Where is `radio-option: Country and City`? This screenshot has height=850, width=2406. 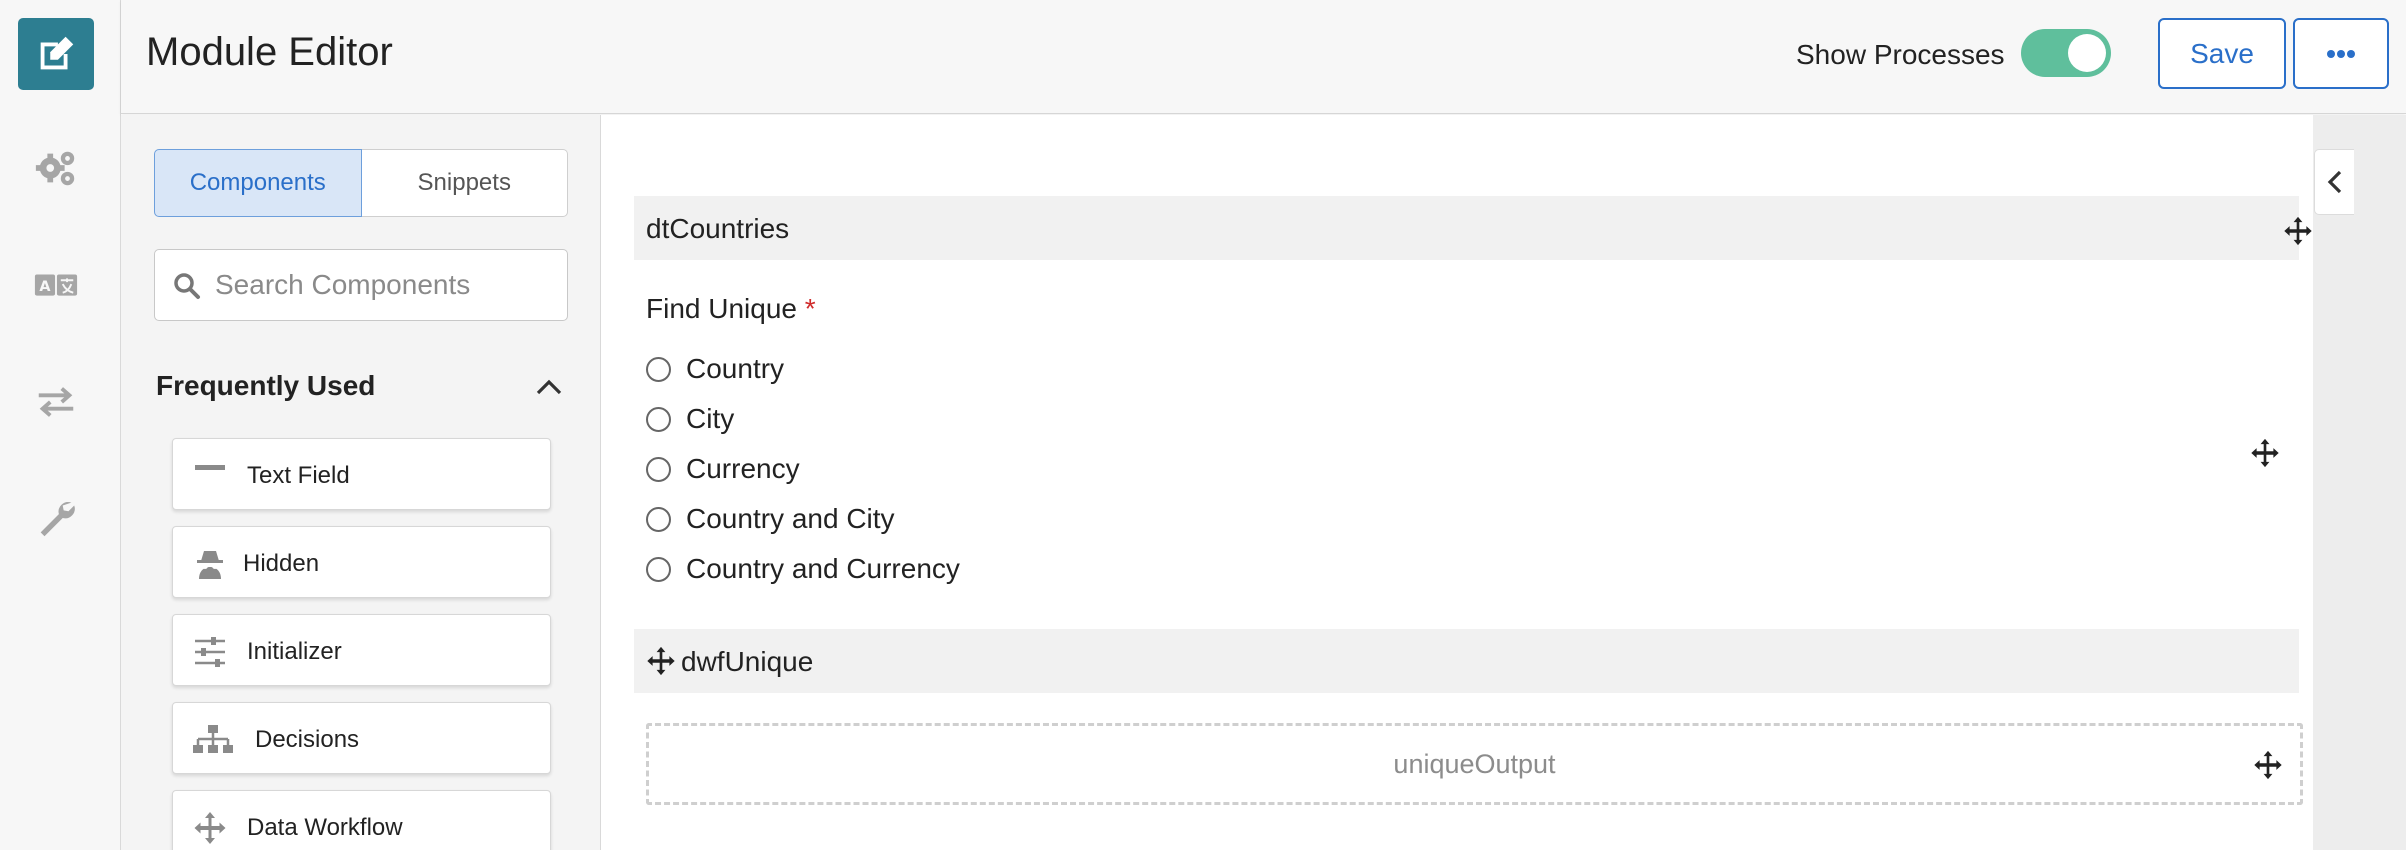 radio-option: Country and City is located at coordinates (770, 519).